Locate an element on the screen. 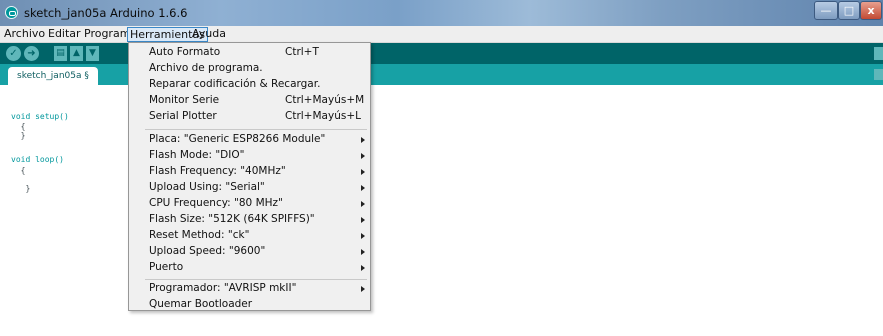 The width and height of the screenshot is (883, 336). menu-item-quemar-bootloader: Quemar Bootloader is located at coordinates (249, 303).